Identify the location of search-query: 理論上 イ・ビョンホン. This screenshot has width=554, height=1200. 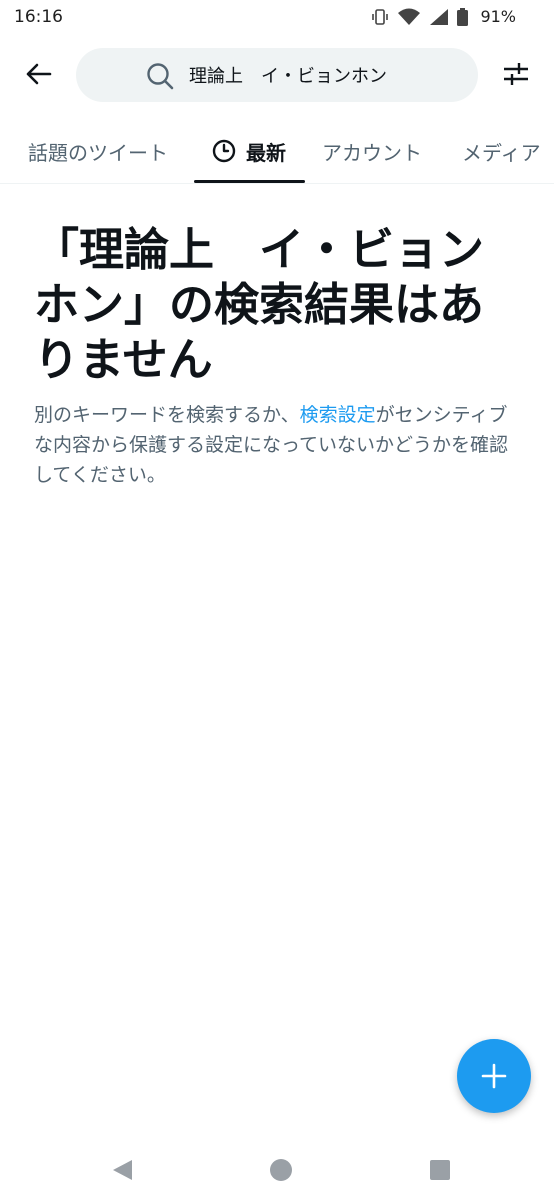
(288, 76).